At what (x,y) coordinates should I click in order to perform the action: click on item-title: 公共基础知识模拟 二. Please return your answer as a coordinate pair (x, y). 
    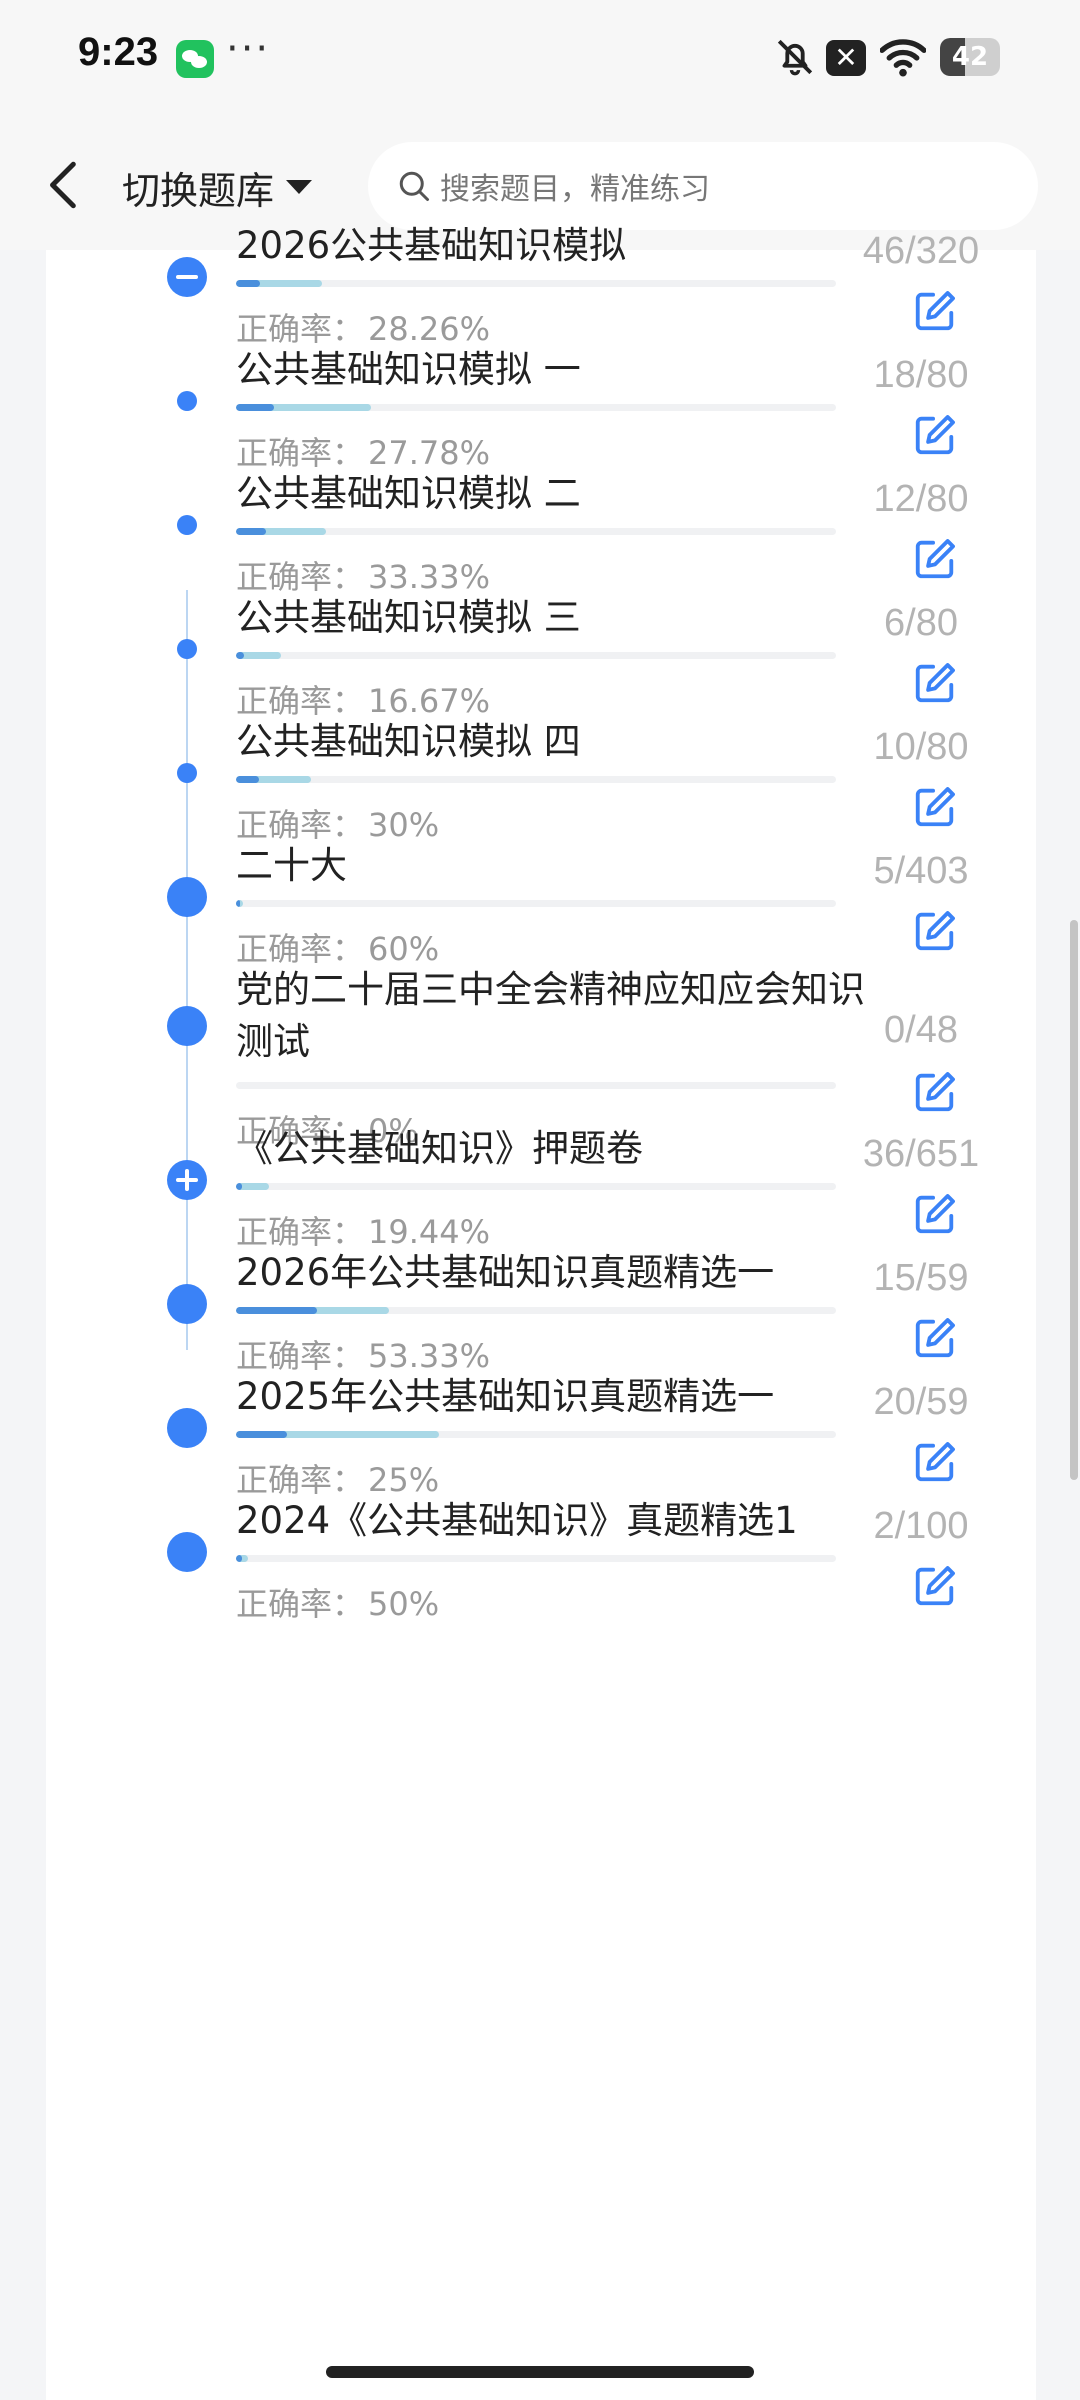
    Looking at the image, I should click on (408, 493).